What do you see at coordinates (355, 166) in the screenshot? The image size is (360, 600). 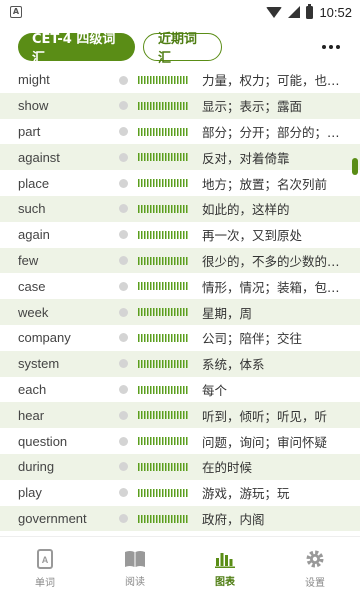 I see `scrollbar-thumb` at bounding box center [355, 166].